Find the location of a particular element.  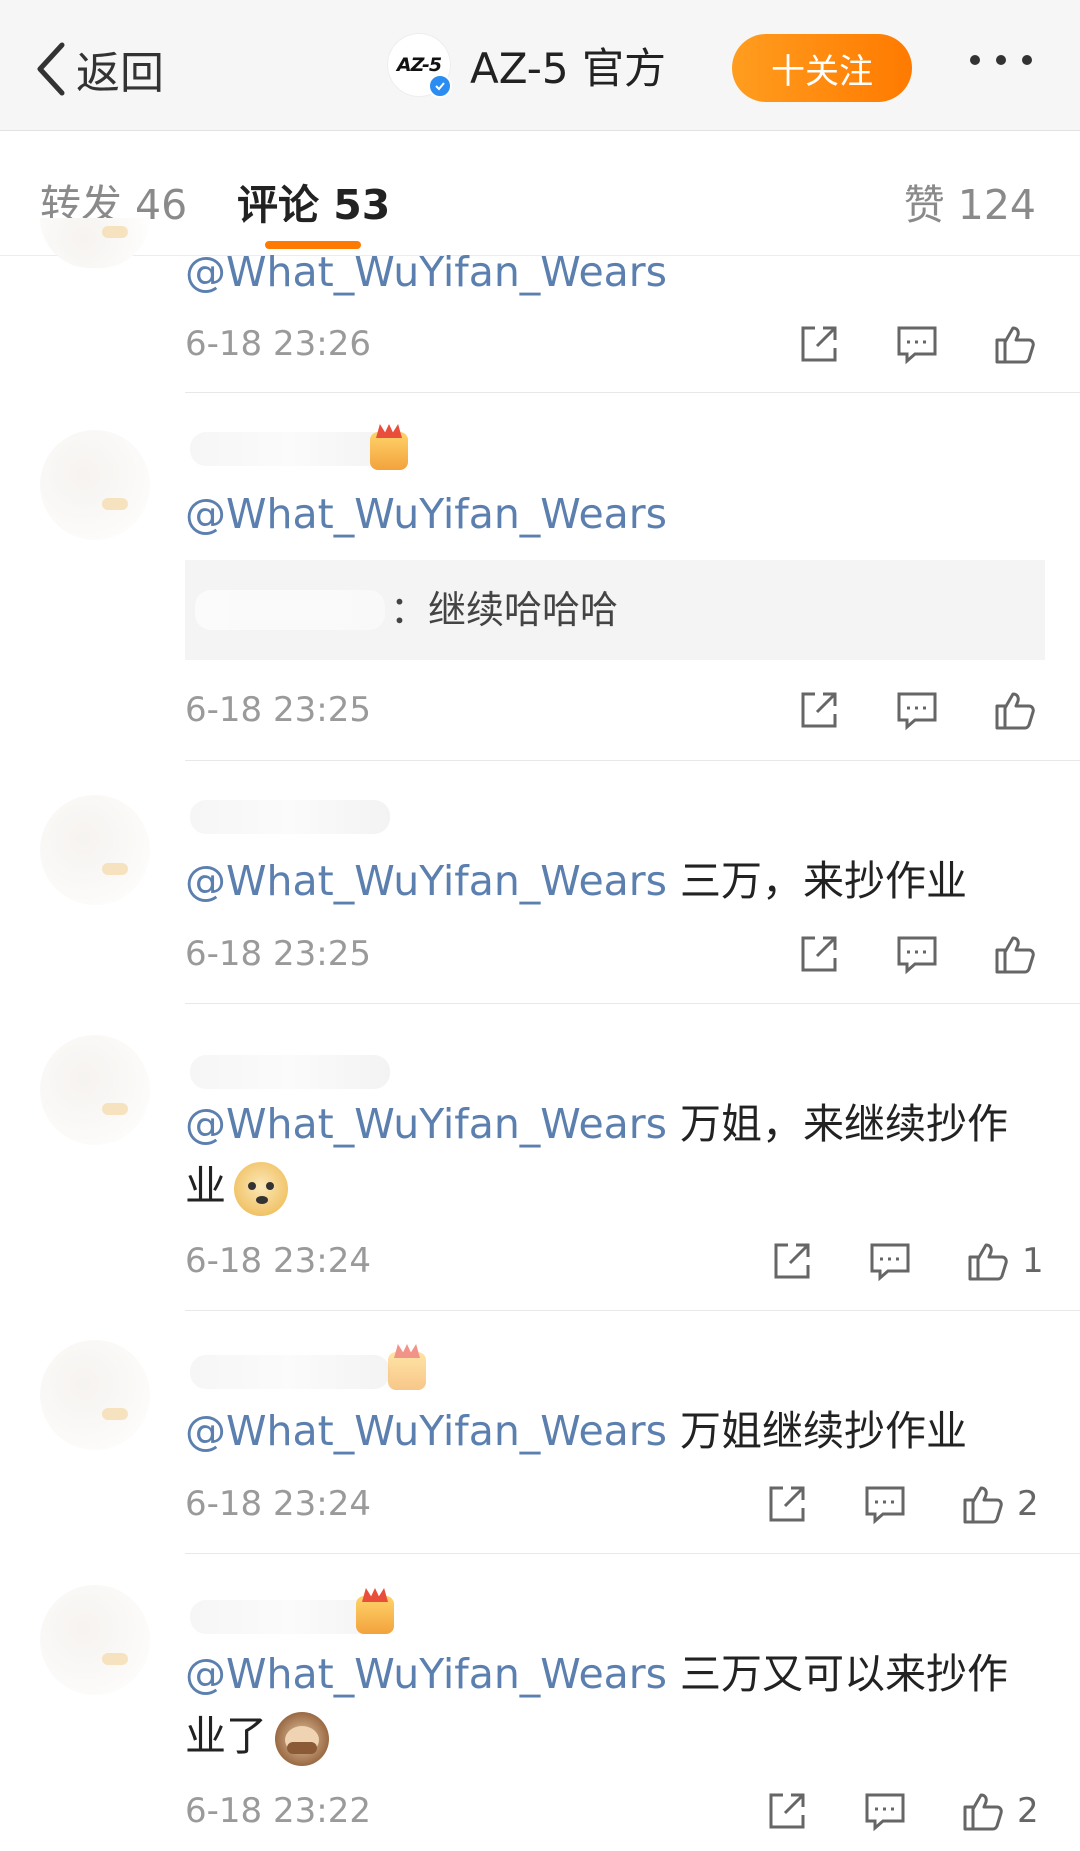

quoted-reply-text: ：继续哈哈哈 is located at coordinates (504, 610).